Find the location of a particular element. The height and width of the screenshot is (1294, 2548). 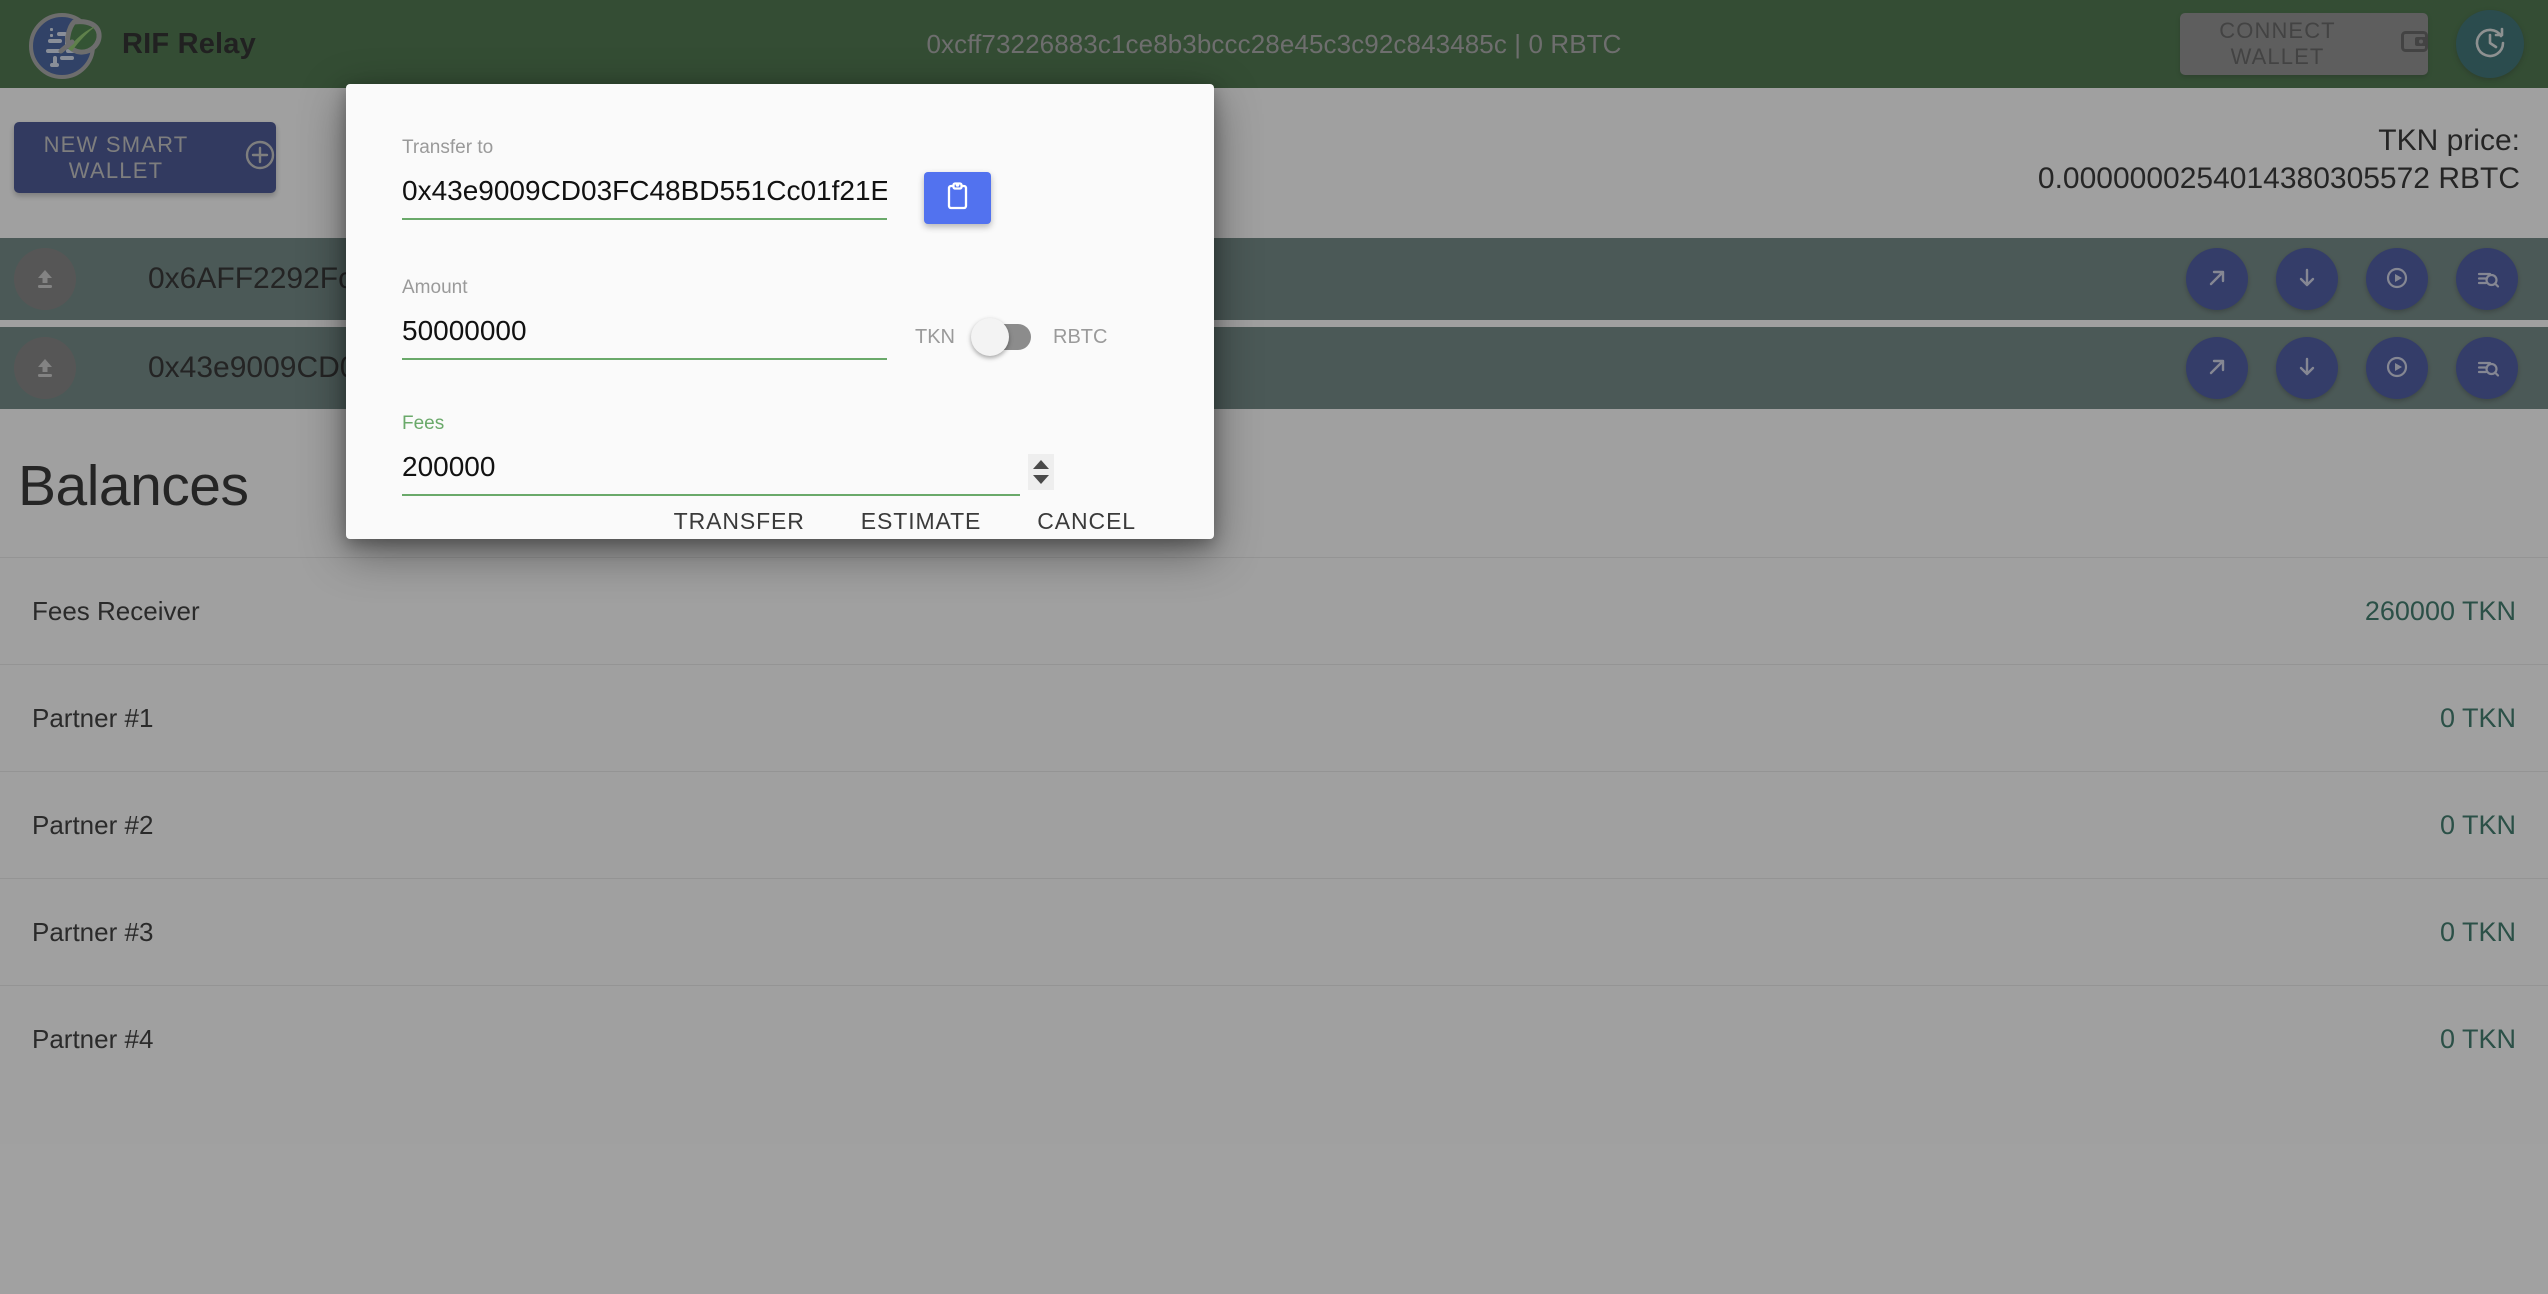

fees-stepper is located at coordinates (1041, 472).